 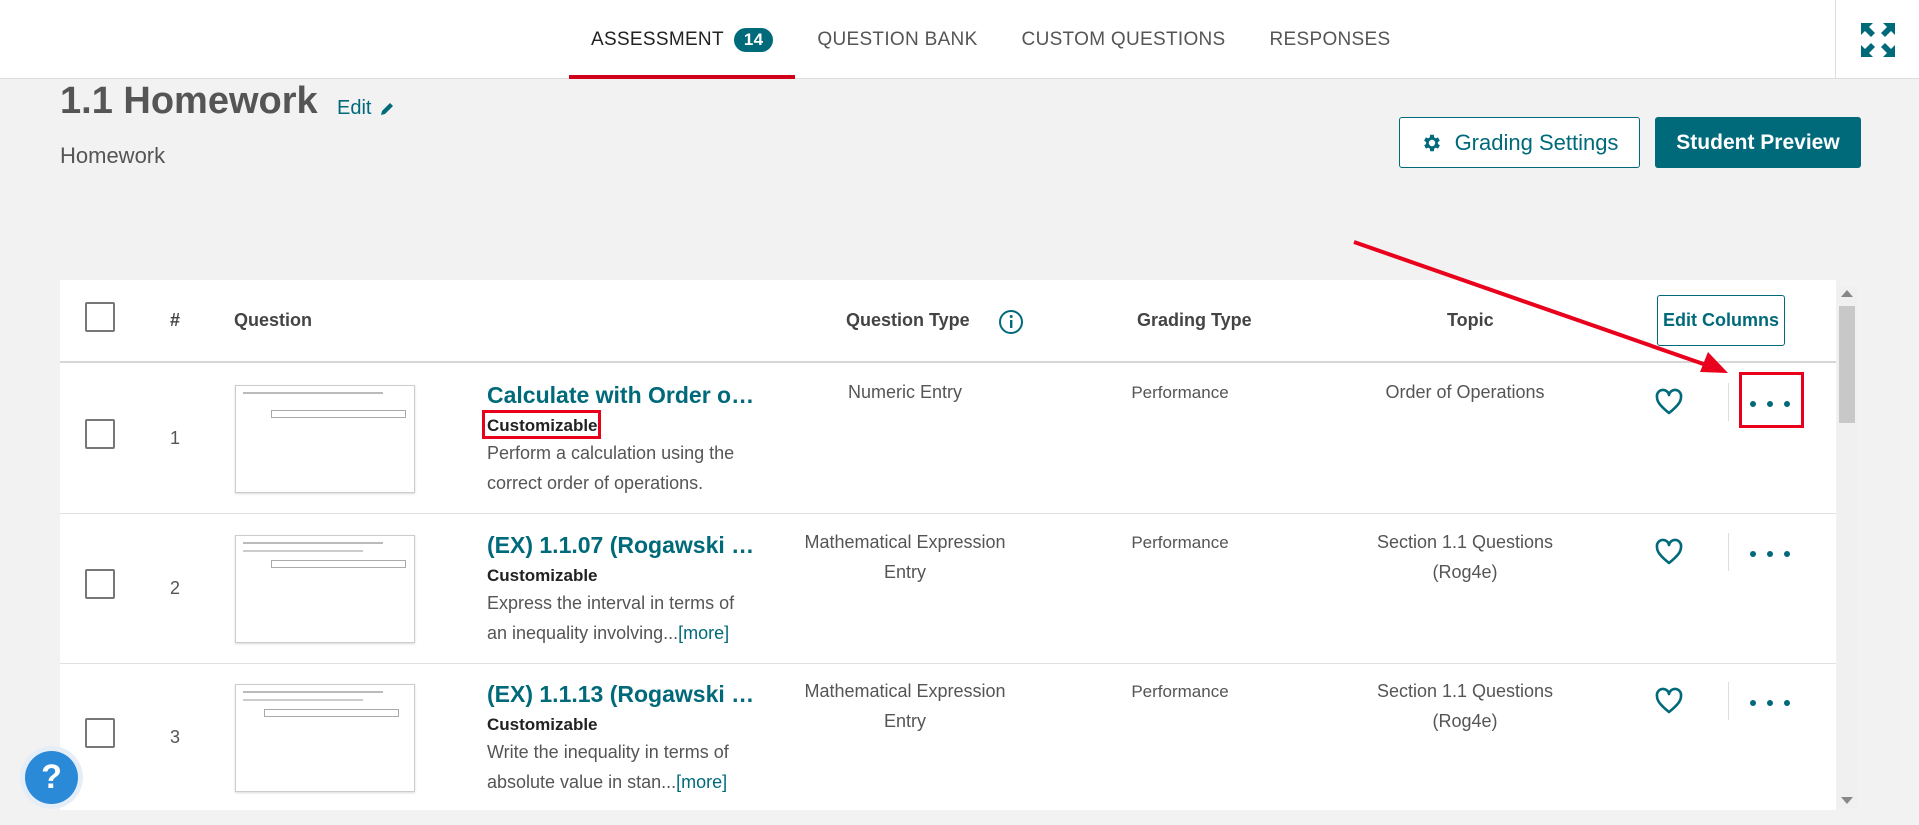 I want to click on tab-assessment: ASSESSMENT 14, so click(x=682, y=39).